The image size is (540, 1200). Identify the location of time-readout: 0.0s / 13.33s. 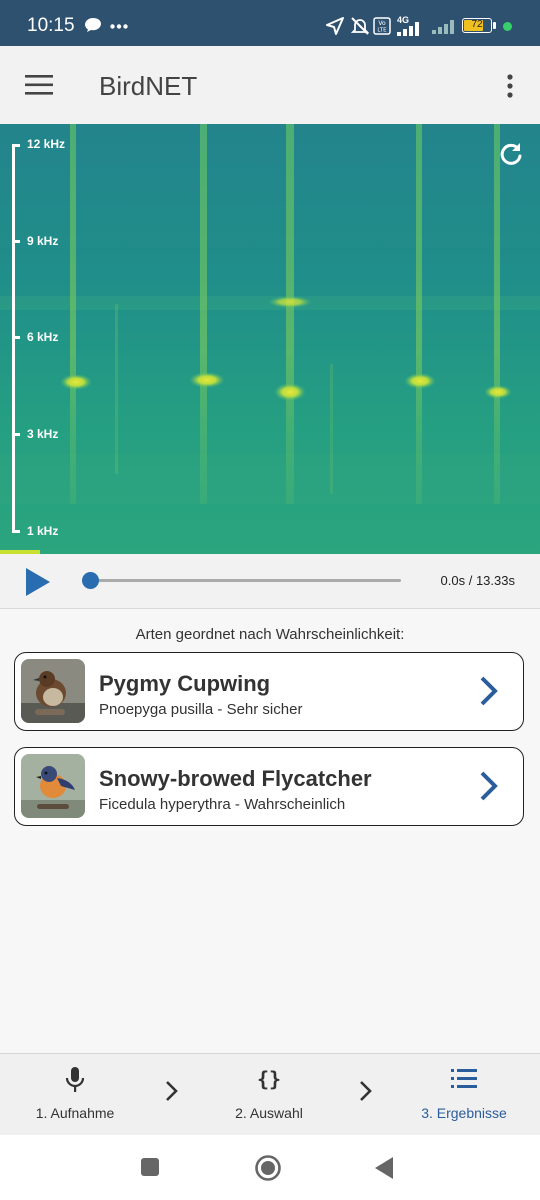
(477, 580).